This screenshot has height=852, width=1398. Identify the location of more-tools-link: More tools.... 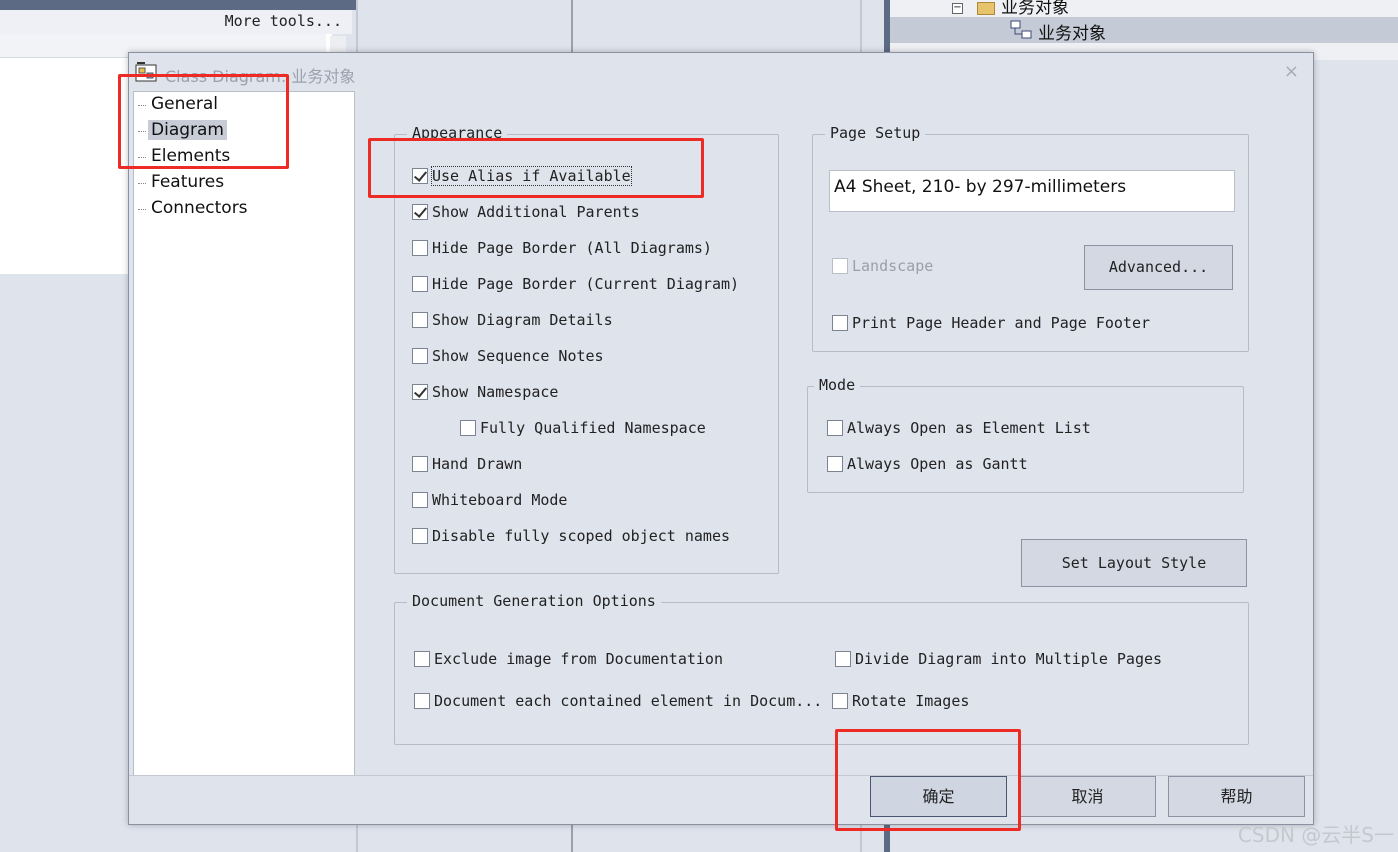
(176, 22).